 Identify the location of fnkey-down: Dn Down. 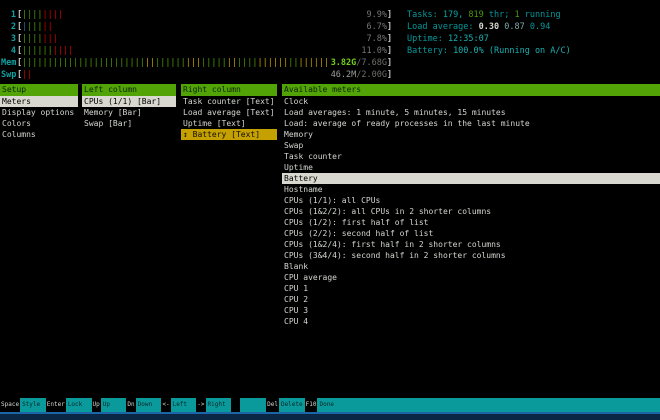
(144, 405).